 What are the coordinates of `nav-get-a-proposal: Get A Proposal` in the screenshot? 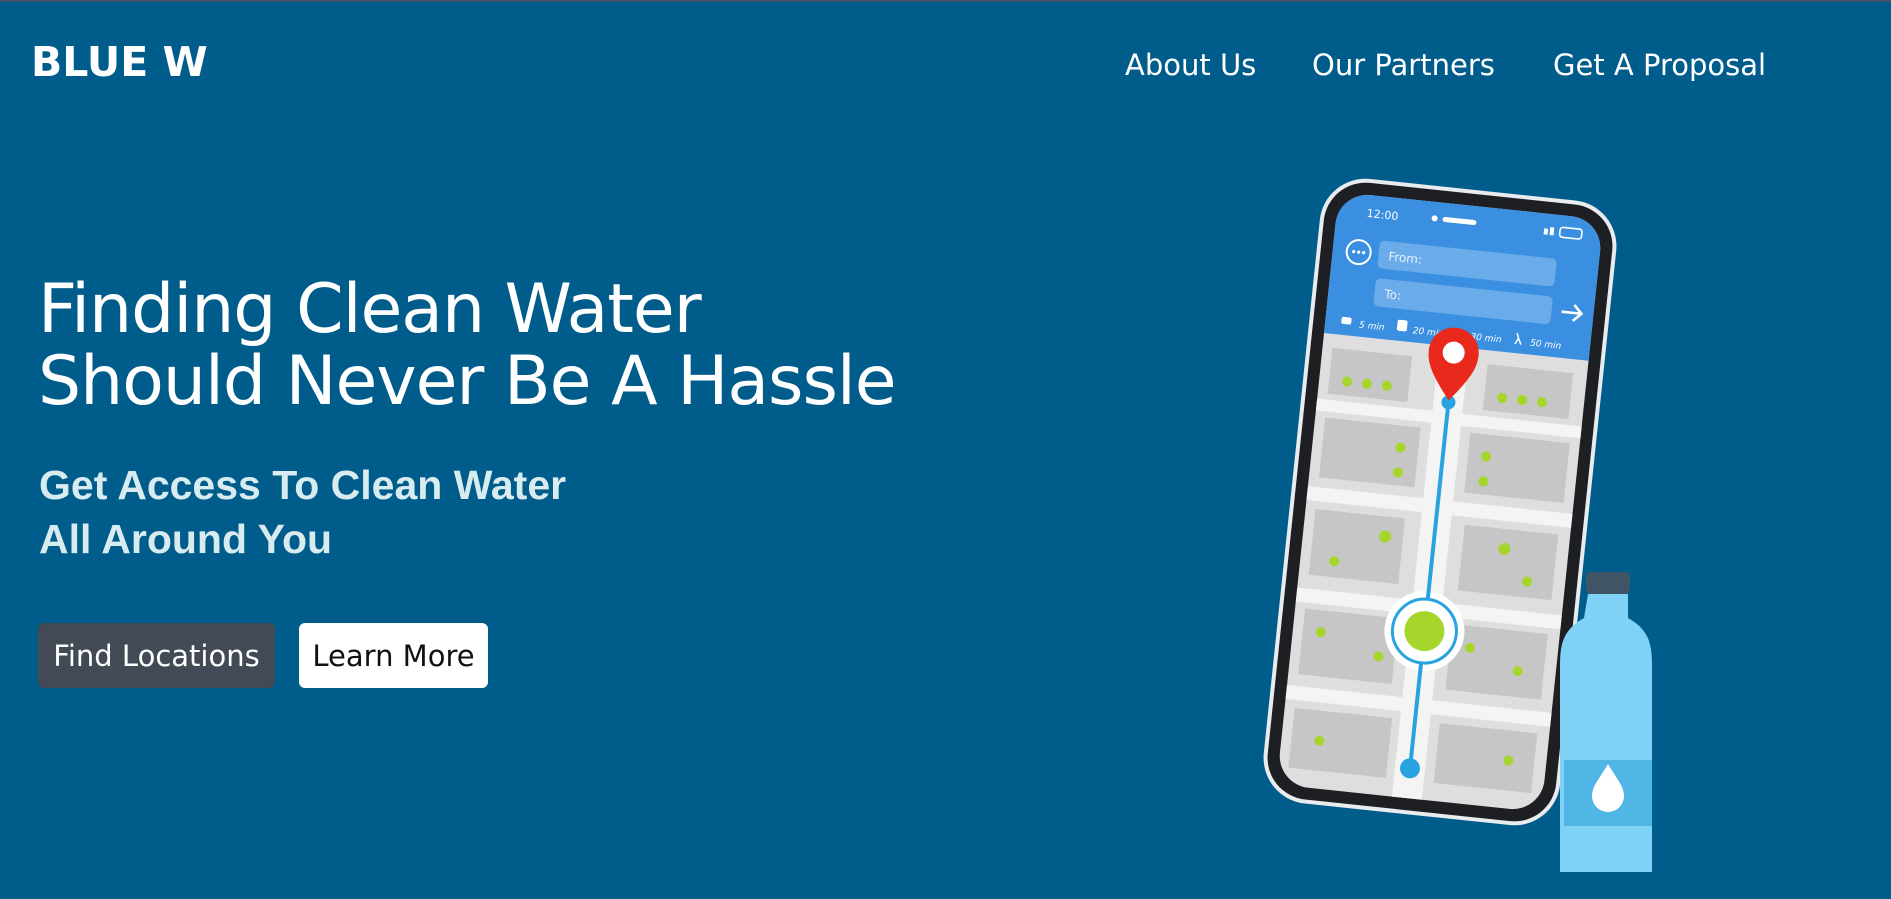 It's located at (1659, 65).